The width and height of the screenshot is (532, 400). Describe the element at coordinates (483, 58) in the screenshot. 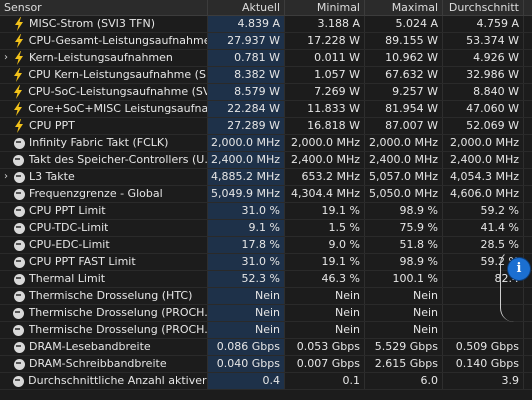

I see `avg-value: 4.926 W` at that location.